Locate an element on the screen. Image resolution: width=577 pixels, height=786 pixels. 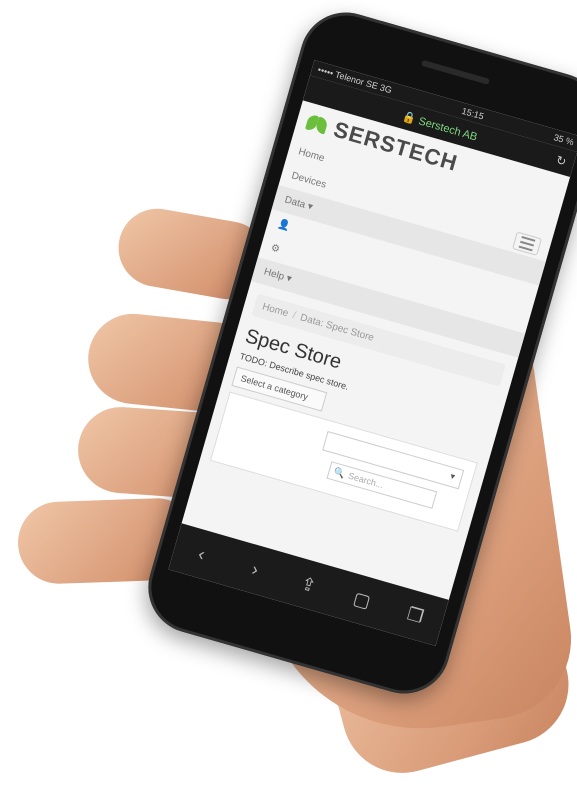
share-icon: ⇪ is located at coordinates (308, 584).